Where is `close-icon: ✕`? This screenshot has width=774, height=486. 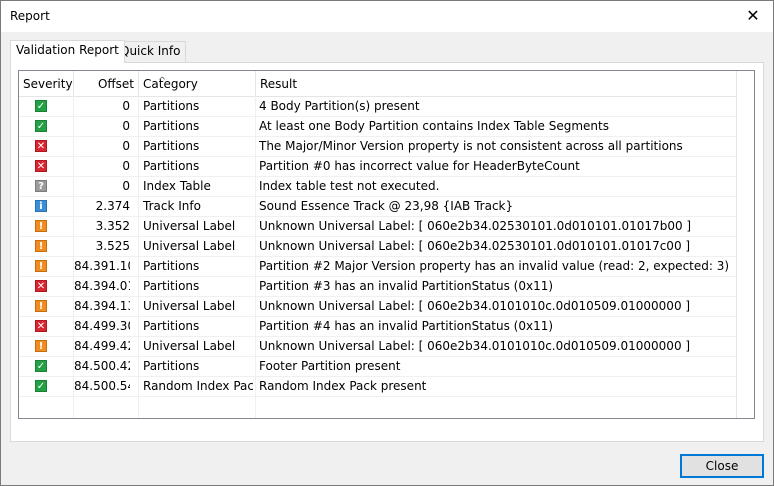
close-icon: ✕ is located at coordinates (753, 16).